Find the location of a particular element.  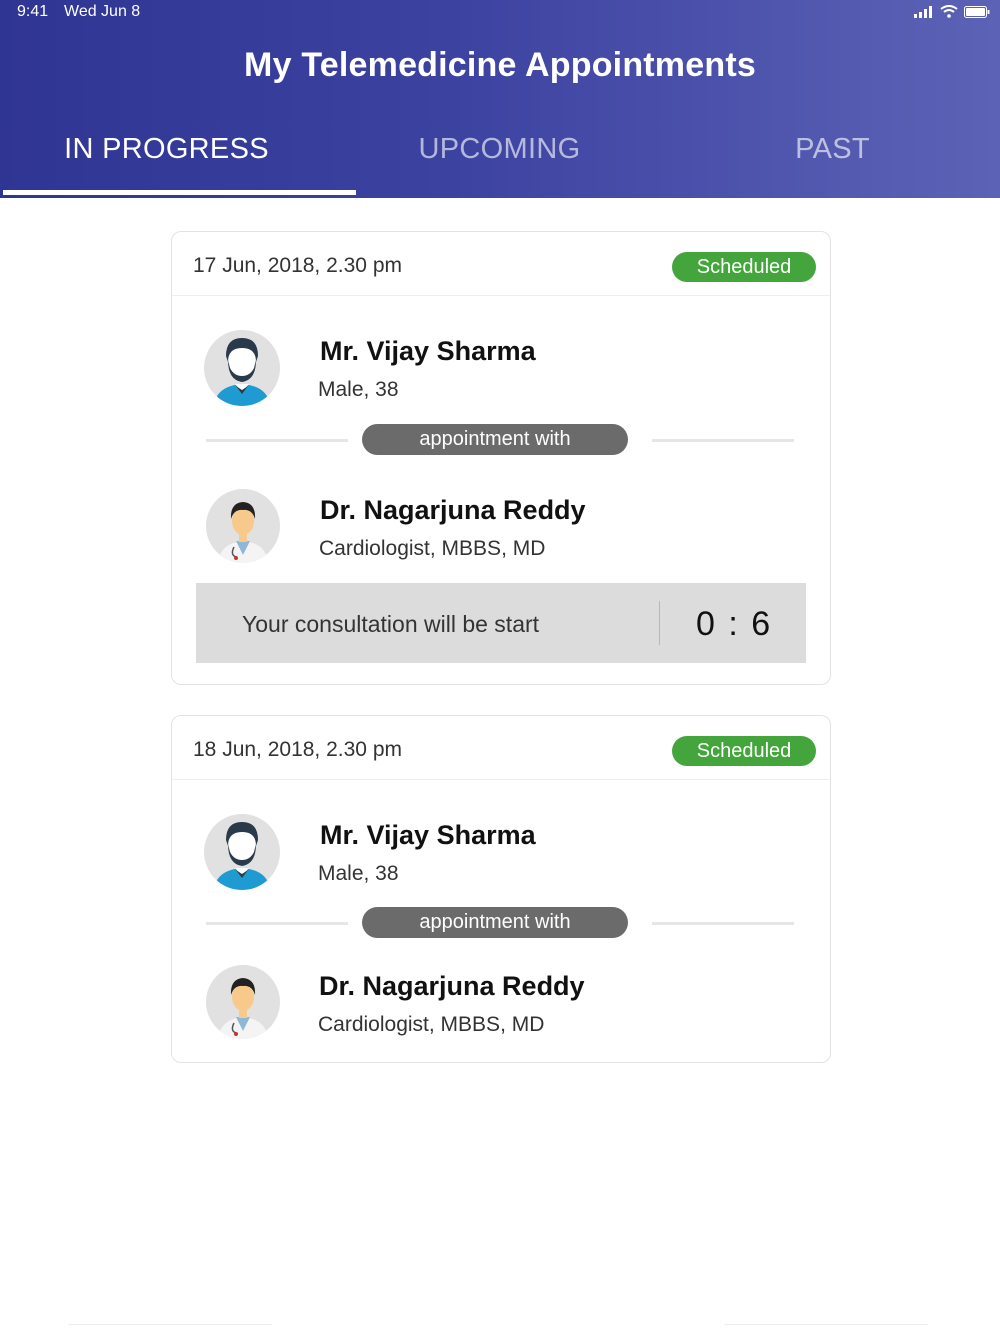

active-tab-indicator is located at coordinates (179, 192).